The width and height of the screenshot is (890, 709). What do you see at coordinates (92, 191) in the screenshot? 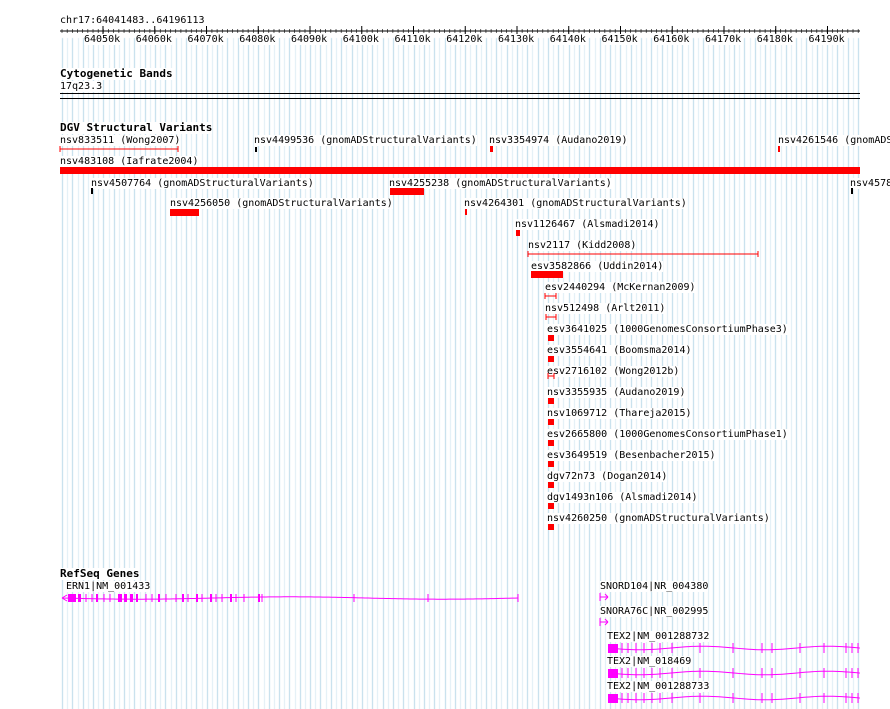
I see `variant-mark-nsv4507764` at bounding box center [92, 191].